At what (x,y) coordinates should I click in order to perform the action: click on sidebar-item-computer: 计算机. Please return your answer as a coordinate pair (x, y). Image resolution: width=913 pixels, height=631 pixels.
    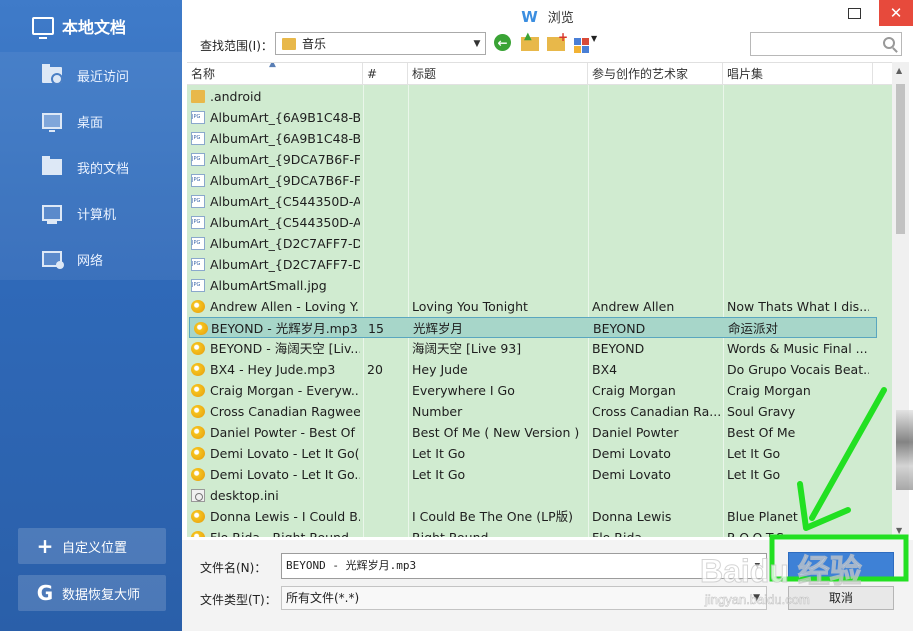
    Looking at the image, I should click on (91, 213).